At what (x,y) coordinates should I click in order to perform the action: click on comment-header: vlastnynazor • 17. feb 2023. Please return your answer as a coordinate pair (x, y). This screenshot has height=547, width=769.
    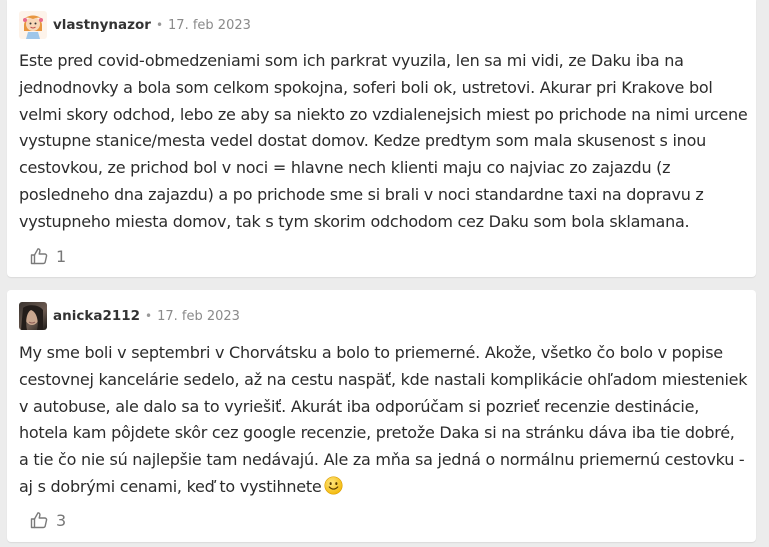
    Looking at the image, I should click on (135, 25).